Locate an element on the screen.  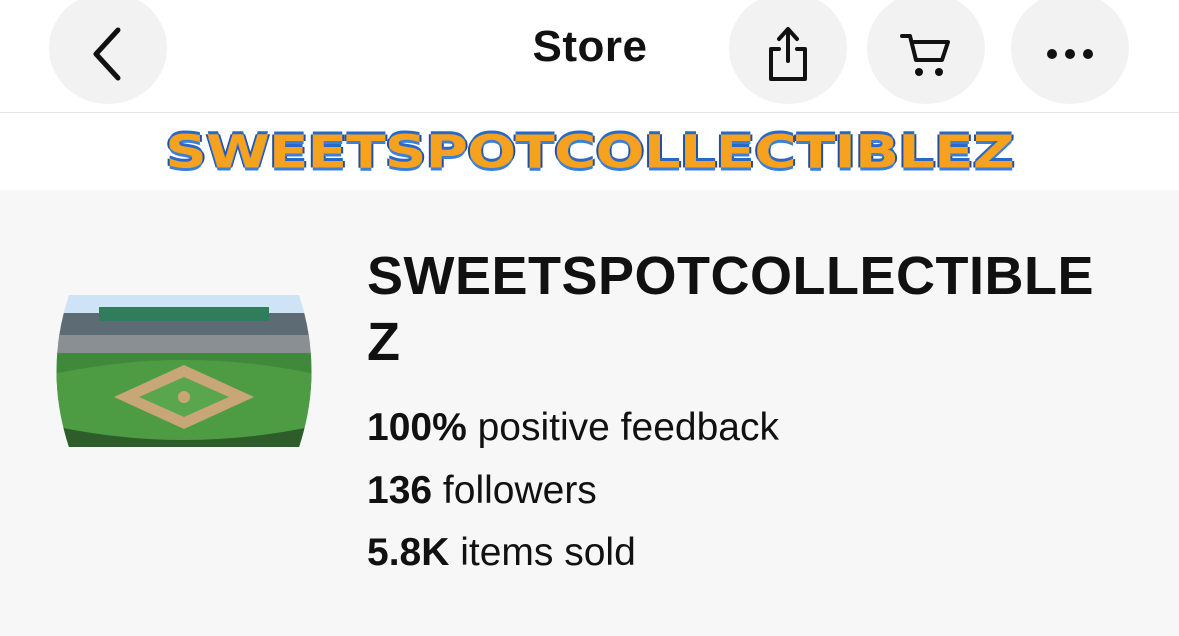
chevron-left-icon is located at coordinates (107, 54).